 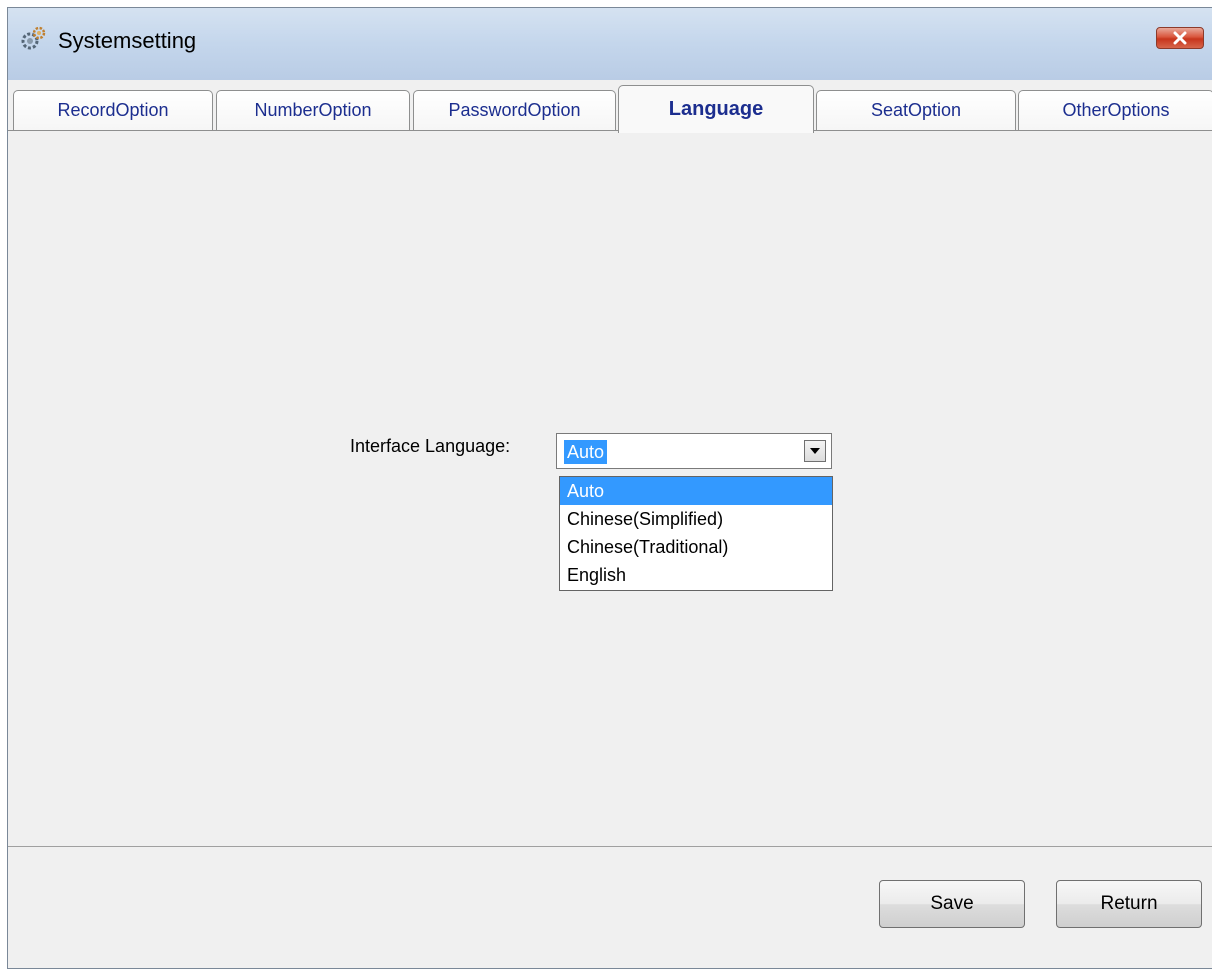 I want to click on close-icon, so click(x=1180, y=38).